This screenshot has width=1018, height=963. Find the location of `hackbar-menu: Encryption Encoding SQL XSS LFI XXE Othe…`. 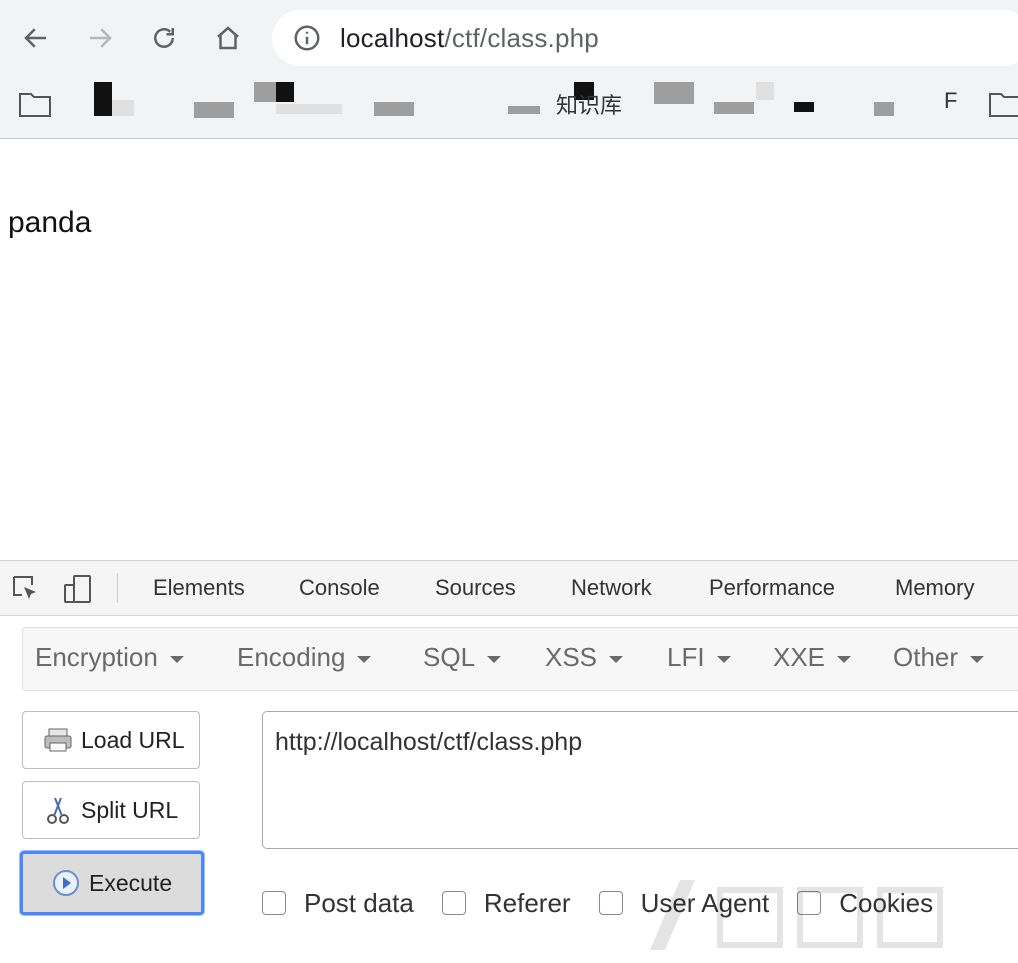

hackbar-menu: Encryption Encoding SQL XSS LFI XXE Othe… is located at coordinates (520, 659).